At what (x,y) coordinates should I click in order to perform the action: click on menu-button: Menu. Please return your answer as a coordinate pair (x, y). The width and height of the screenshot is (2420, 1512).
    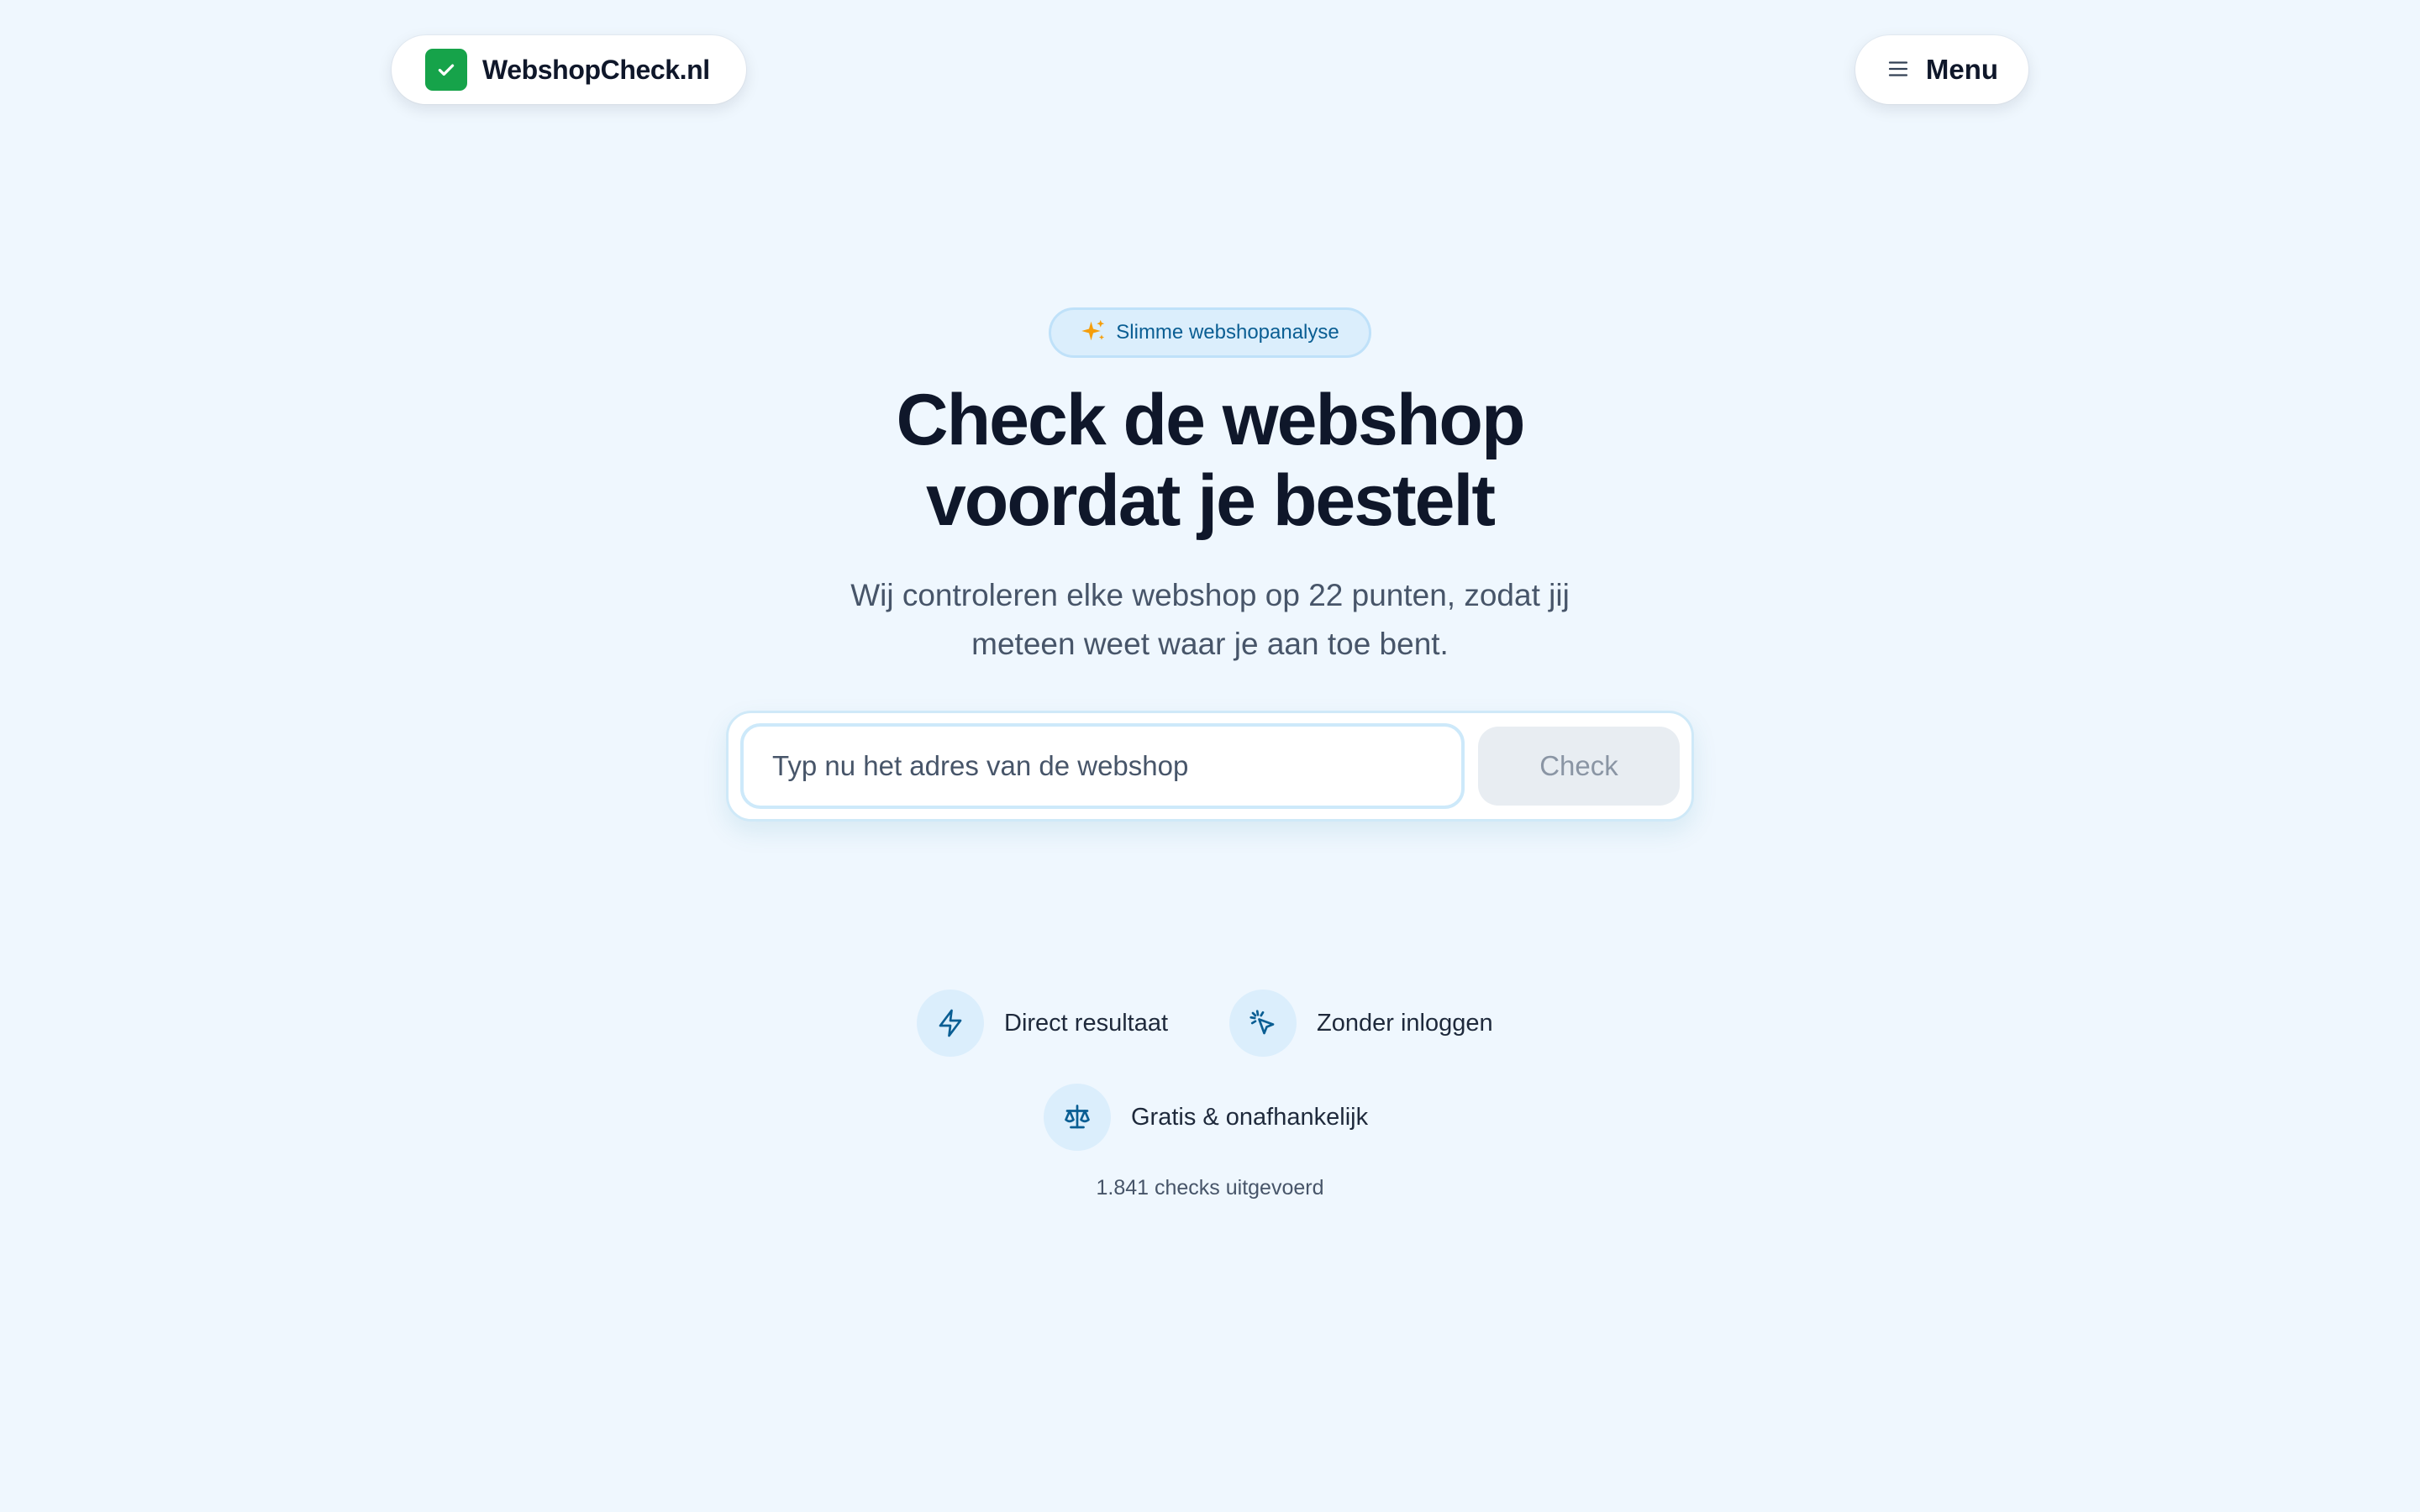
    Looking at the image, I should click on (1941, 69).